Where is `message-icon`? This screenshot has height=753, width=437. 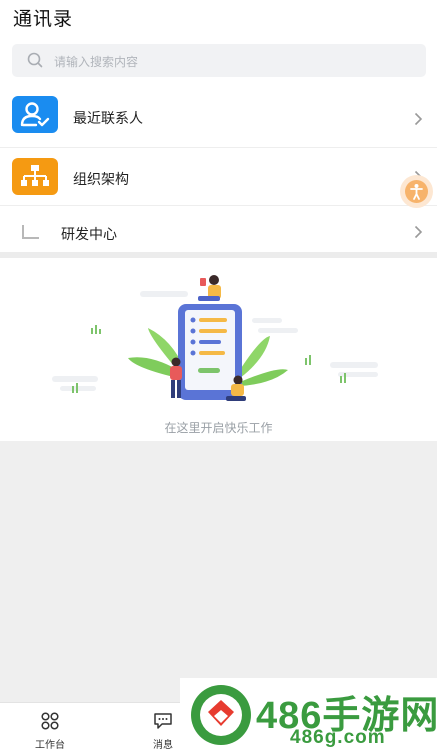
message-icon is located at coordinates (163, 721).